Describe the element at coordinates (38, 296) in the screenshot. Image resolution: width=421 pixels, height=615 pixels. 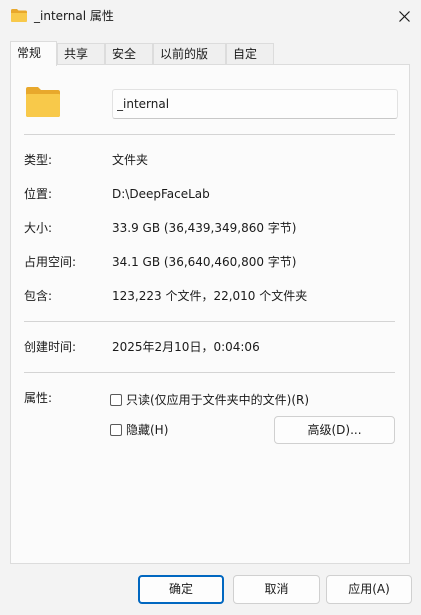
I see `contains-label: 包含:` at that location.